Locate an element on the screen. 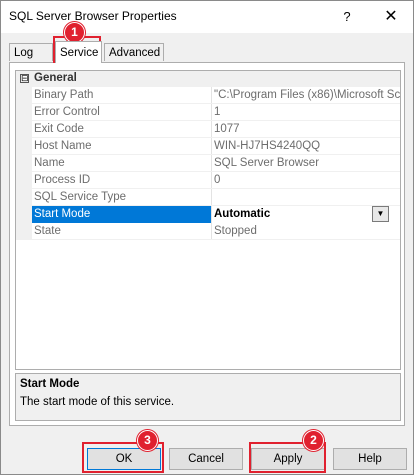 The image size is (415, 476). property-row-sql-service-type: SQL Service Type is located at coordinates (208, 197).